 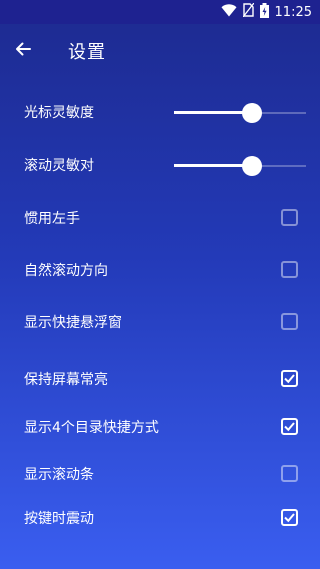 What do you see at coordinates (160, 113) in the screenshot?
I see `slider-row: 光标灵敏度` at bounding box center [160, 113].